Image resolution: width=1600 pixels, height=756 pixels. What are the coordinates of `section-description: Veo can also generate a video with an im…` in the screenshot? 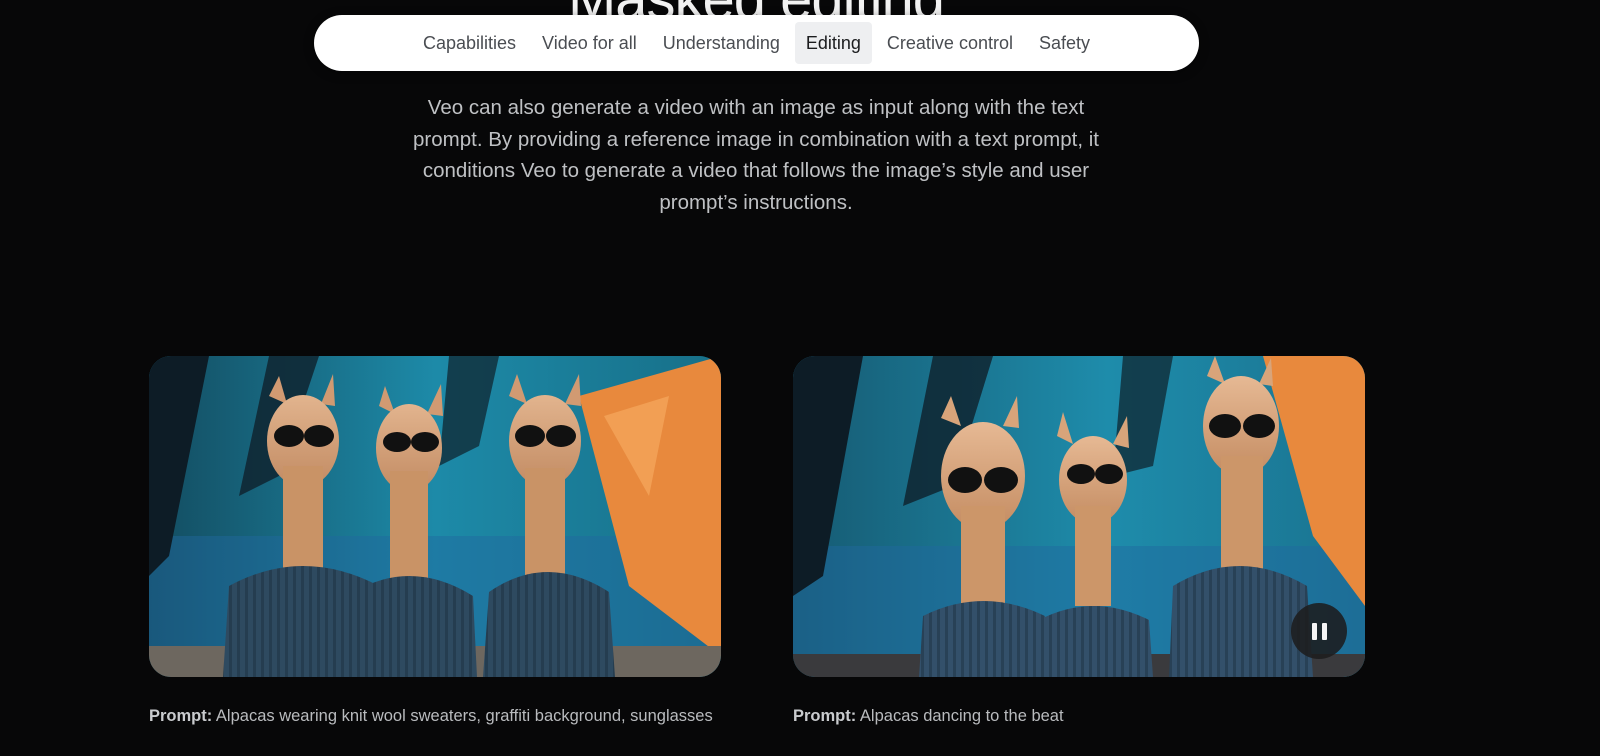 It's located at (756, 155).